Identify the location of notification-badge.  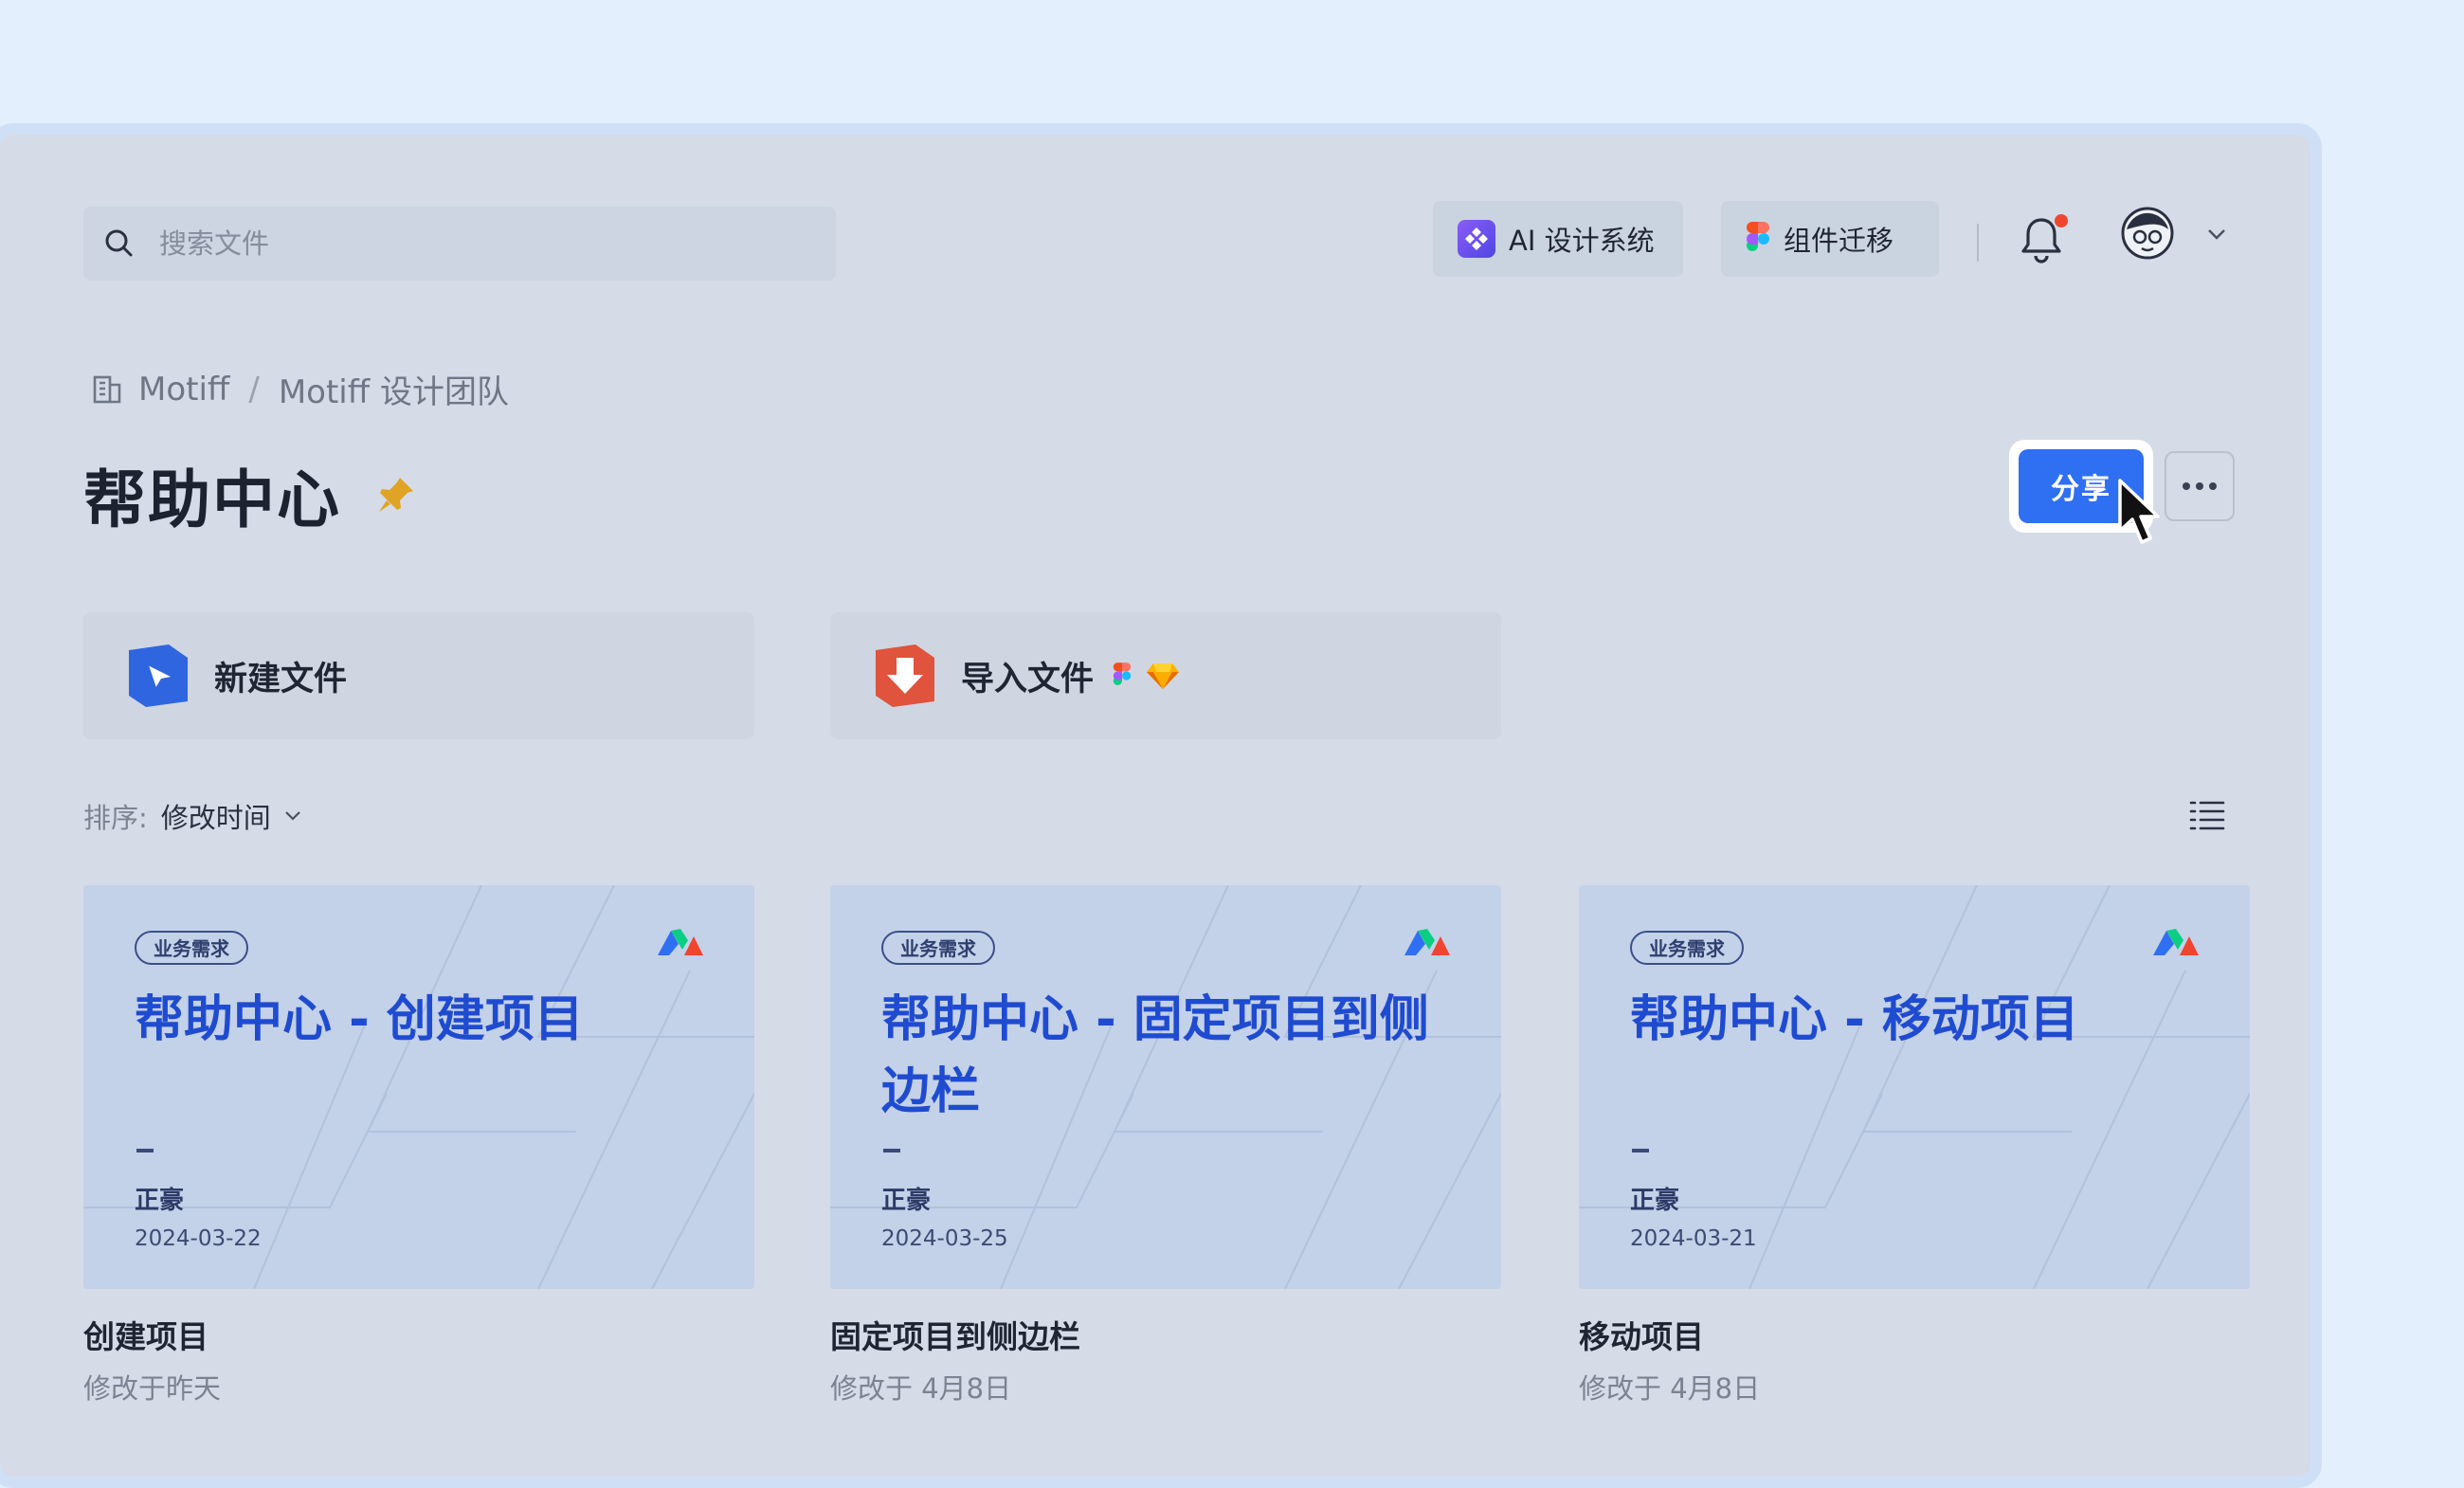
(2061, 220).